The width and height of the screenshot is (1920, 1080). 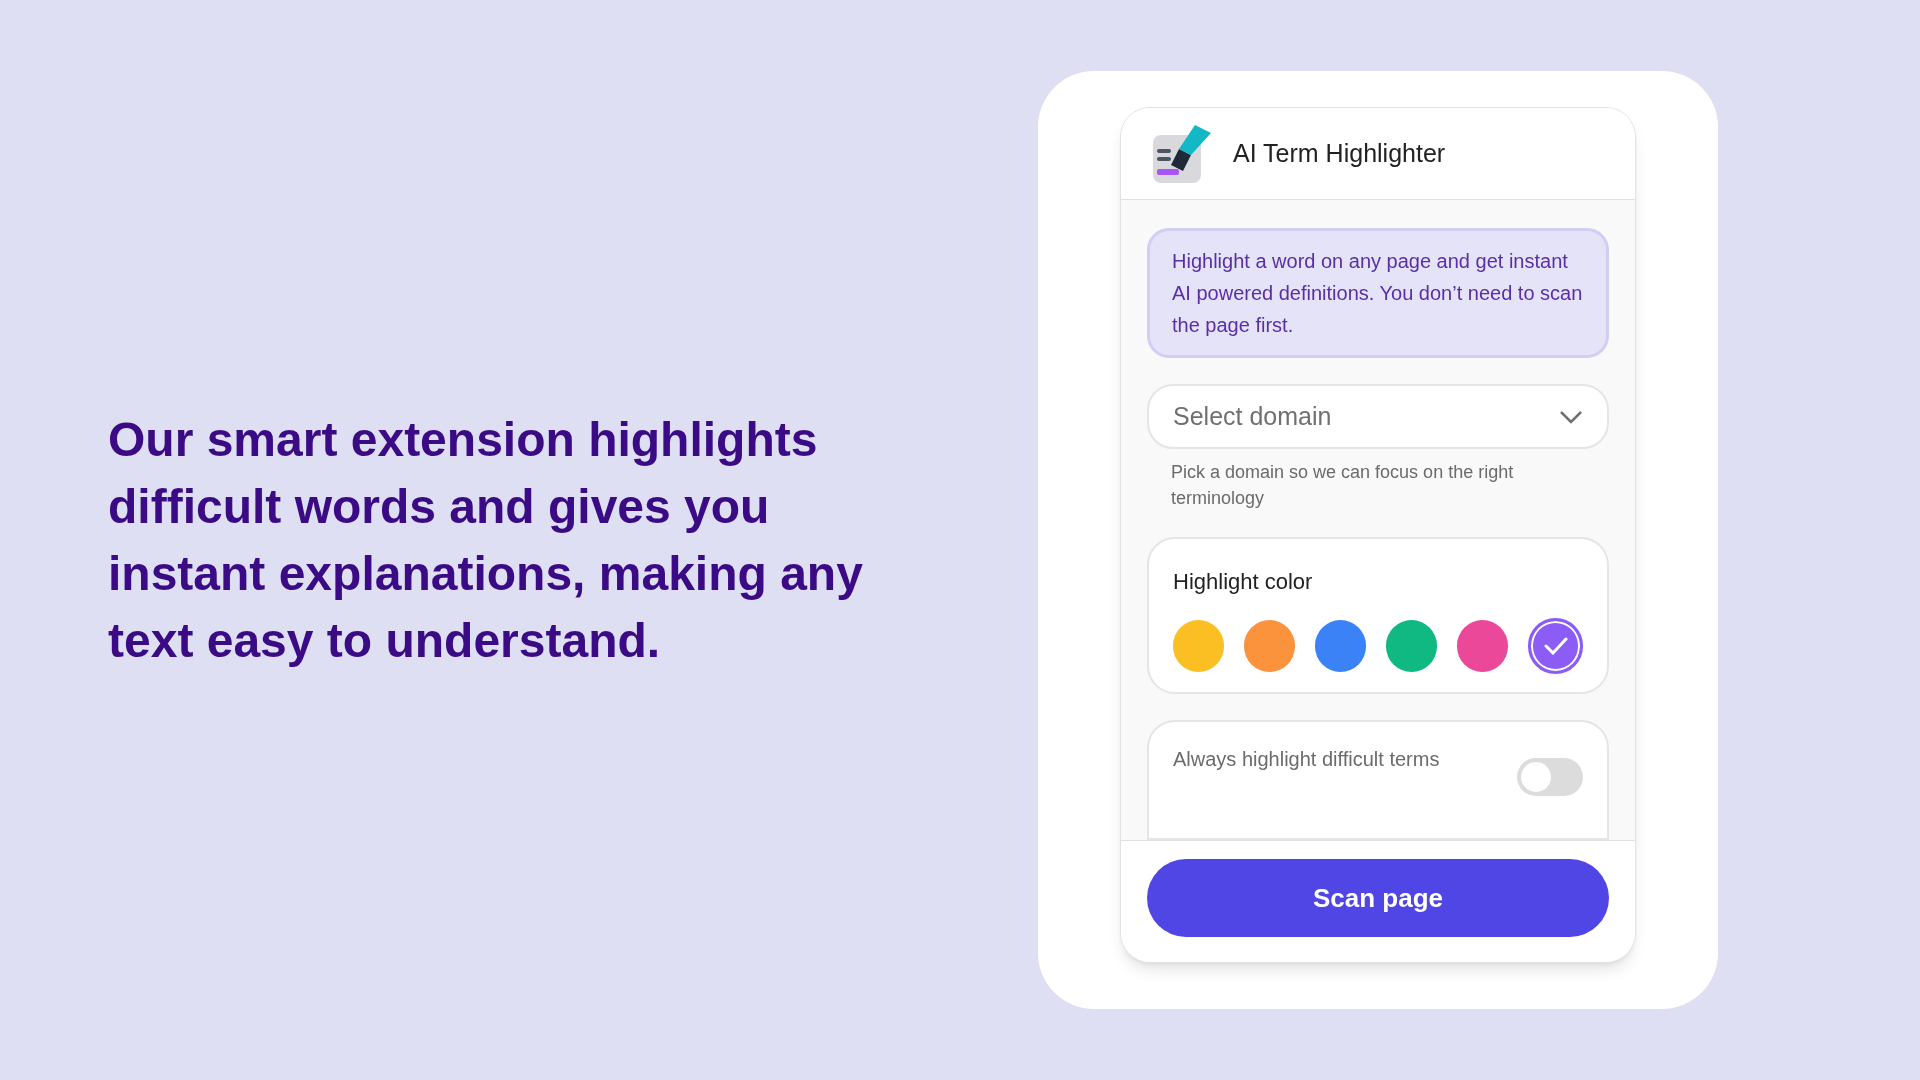 I want to click on scan-page-button: Scan page, so click(x=1378, y=898).